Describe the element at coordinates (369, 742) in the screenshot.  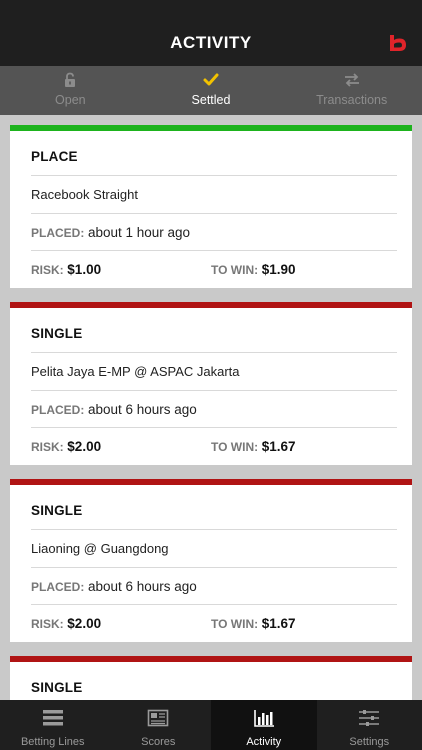
I see `tabbar-settings-label: Settings` at that location.